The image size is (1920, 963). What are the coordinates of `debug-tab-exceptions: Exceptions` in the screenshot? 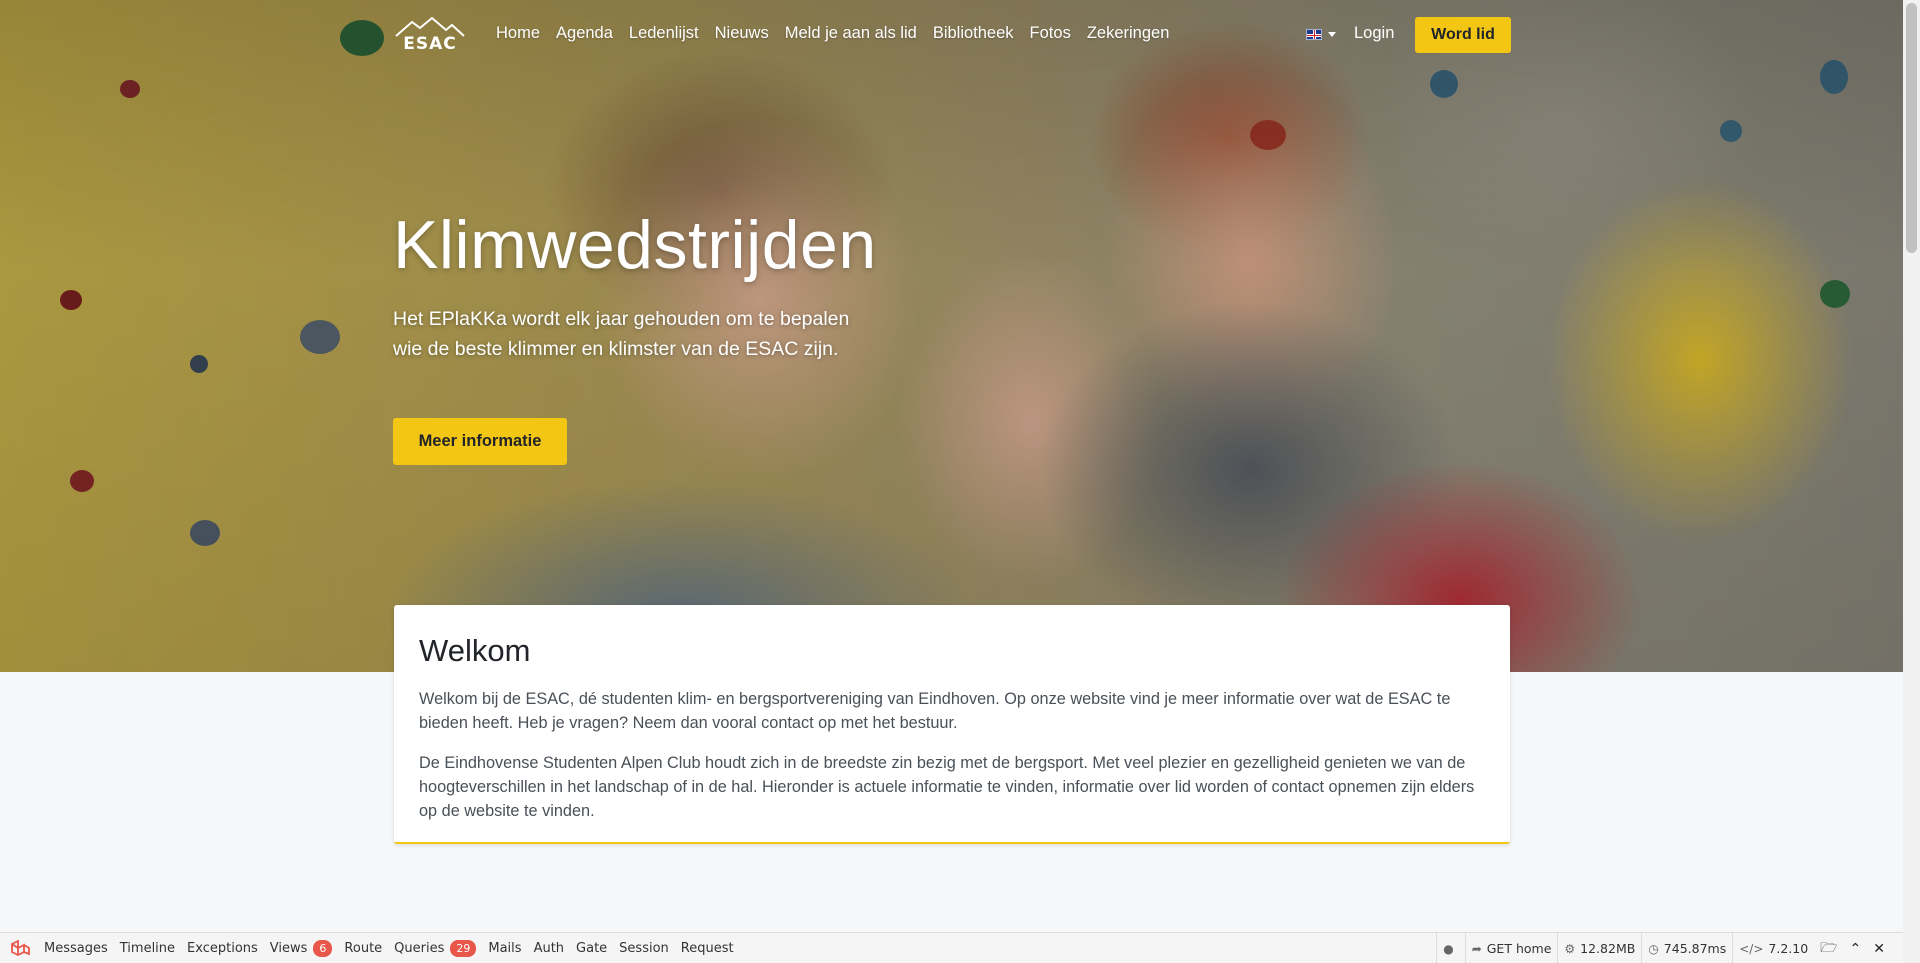 It's located at (222, 948).